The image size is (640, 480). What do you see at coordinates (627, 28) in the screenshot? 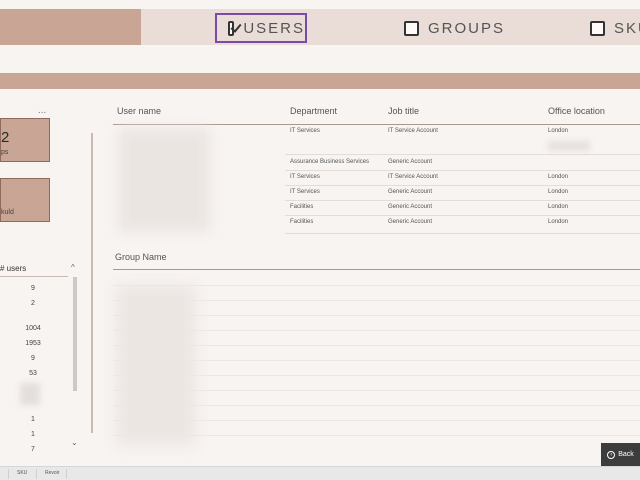
I see `tab-skus-label: SKU` at bounding box center [627, 28].